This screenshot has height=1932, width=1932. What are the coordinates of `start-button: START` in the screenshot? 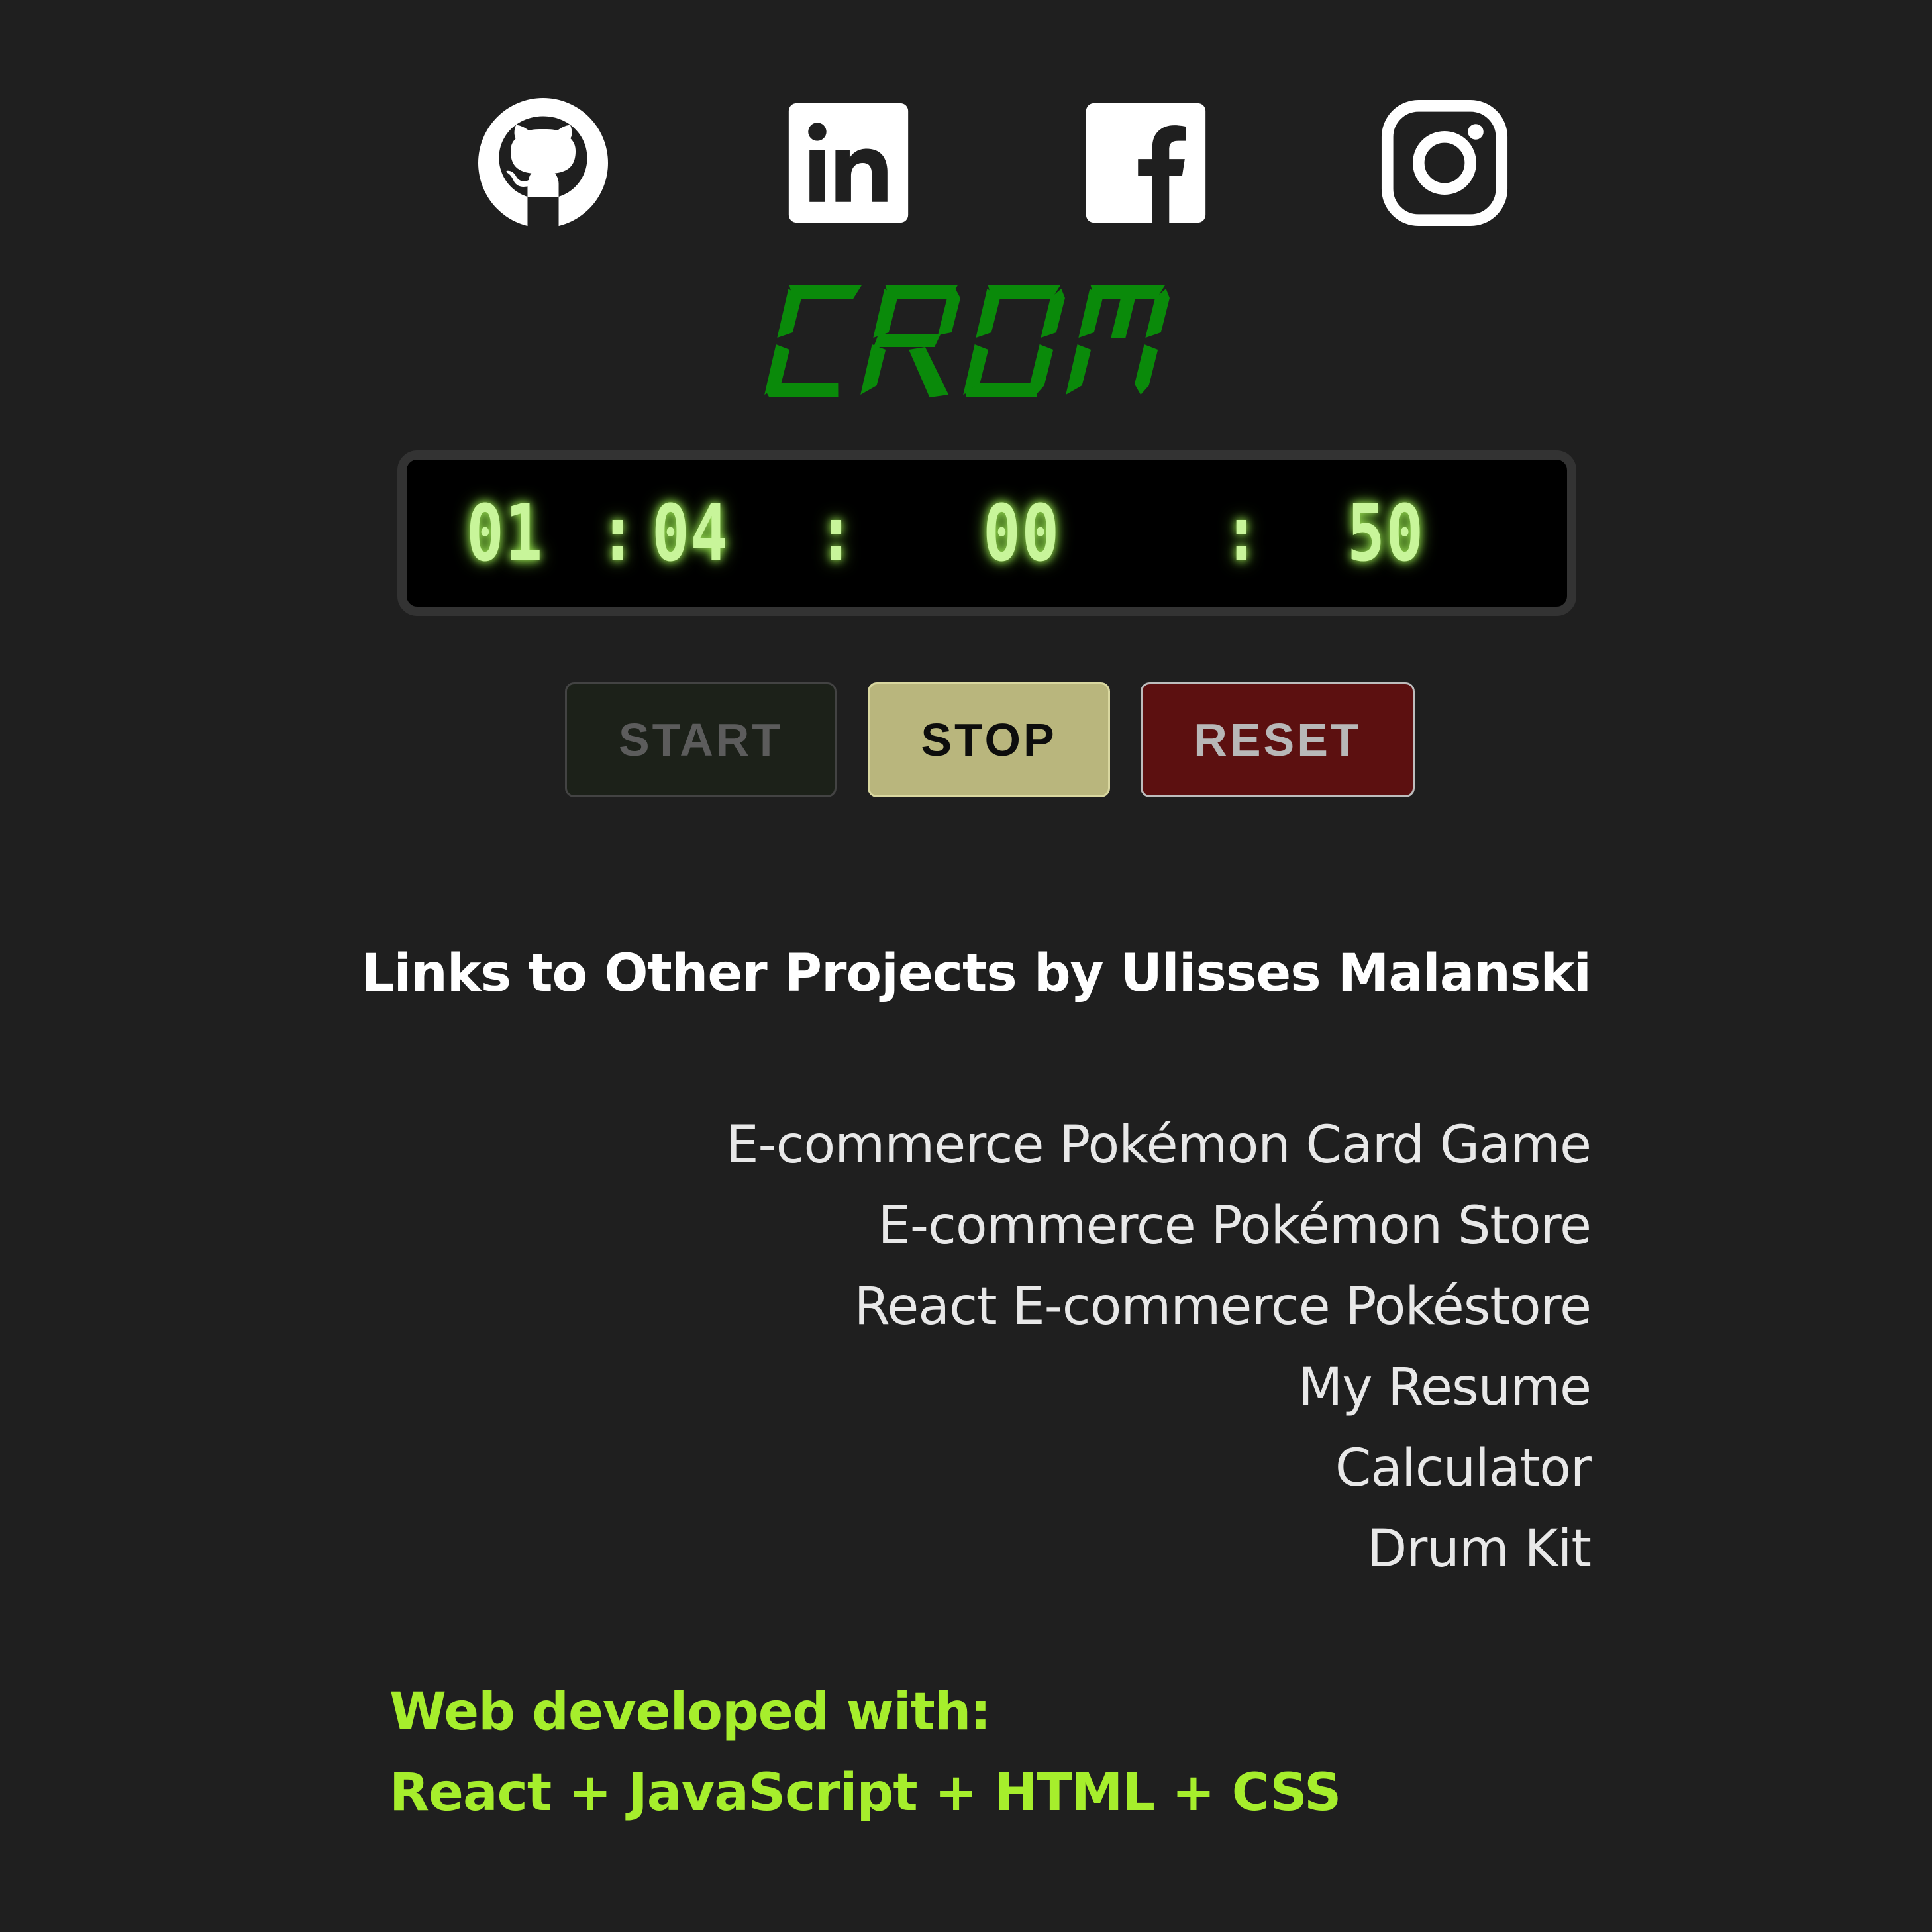 It's located at (701, 739).